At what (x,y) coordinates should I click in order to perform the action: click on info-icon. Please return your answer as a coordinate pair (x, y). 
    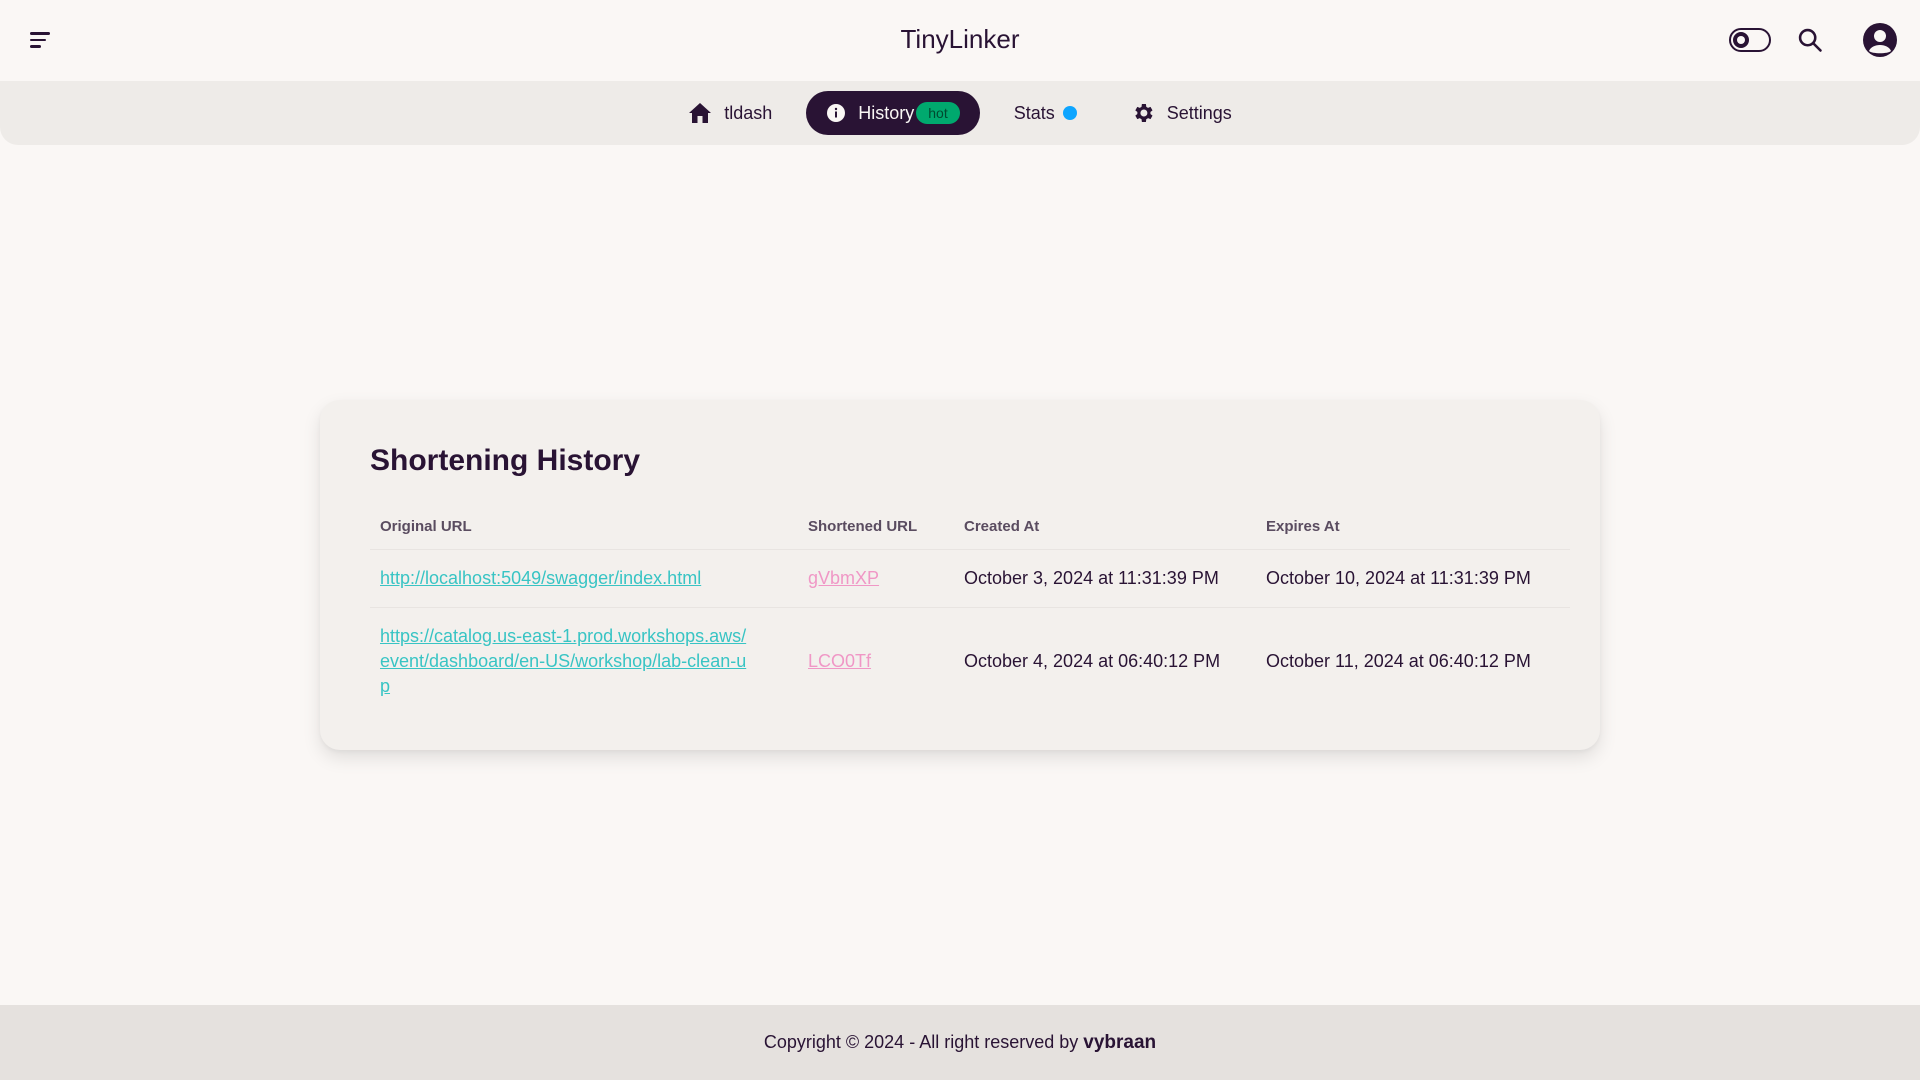
    Looking at the image, I should click on (836, 113).